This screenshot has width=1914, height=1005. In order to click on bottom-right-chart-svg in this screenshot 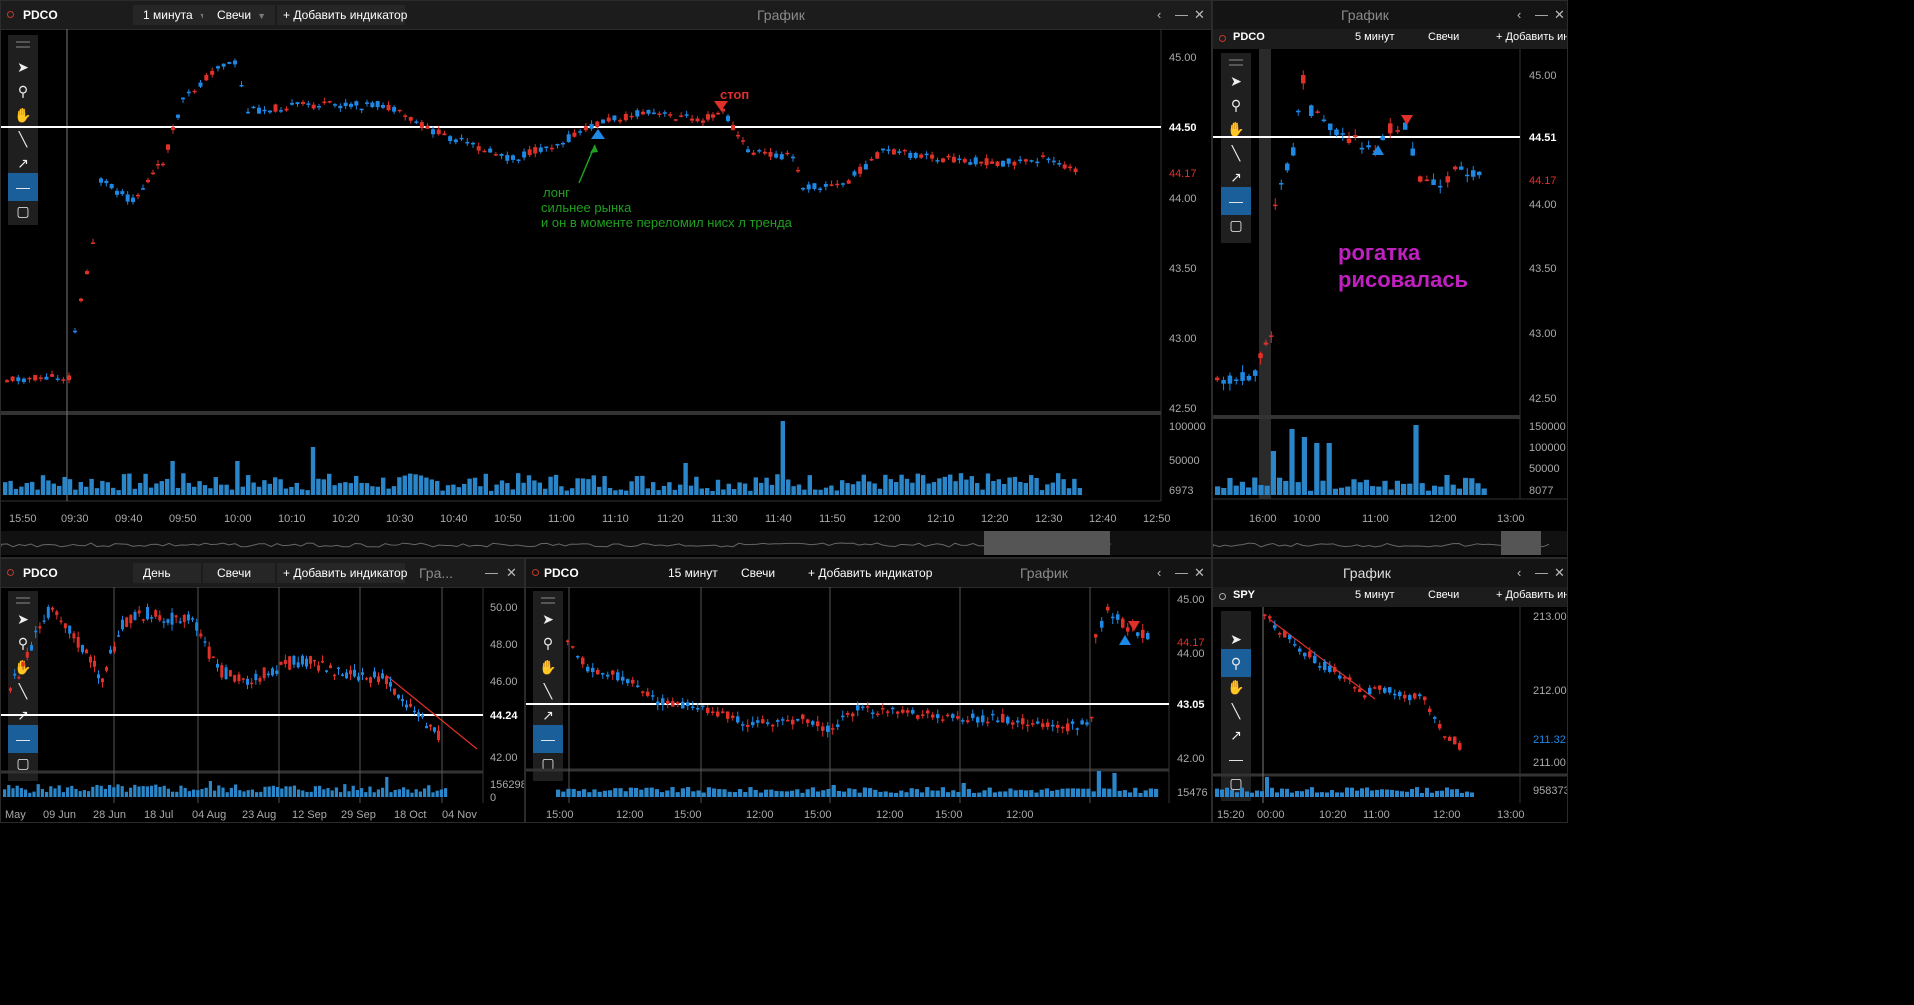, I will do `click(1390, 691)`.